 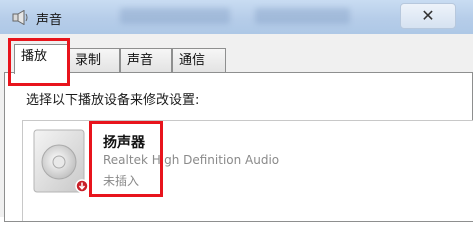 I want to click on device-info-highlight, so click(x=126, y=159).